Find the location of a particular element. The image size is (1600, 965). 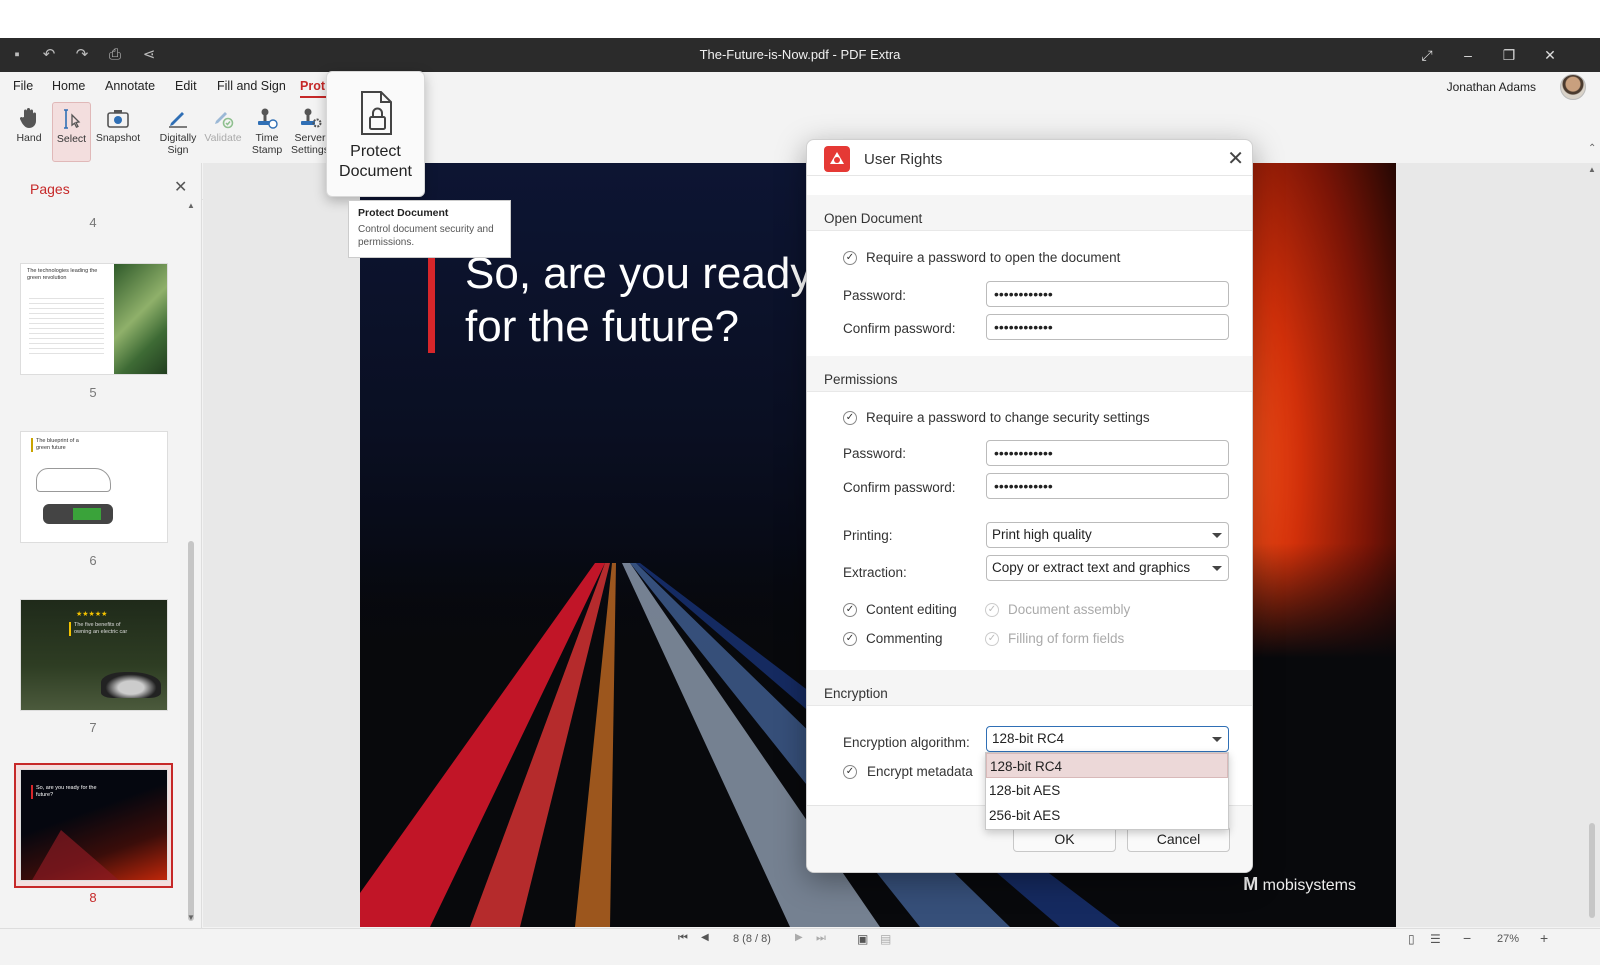

filling-form-fields-checkbox: ✓ is located at coordinates (992, 639).